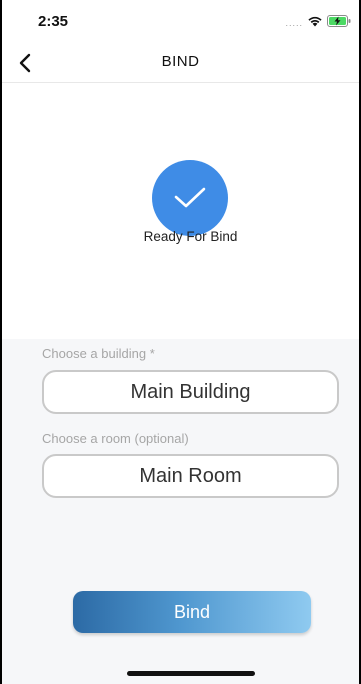  Describe the element at coordinates (190, 236) in the screenshot. I see `ready-status-label: Ready For Bind` at that location.